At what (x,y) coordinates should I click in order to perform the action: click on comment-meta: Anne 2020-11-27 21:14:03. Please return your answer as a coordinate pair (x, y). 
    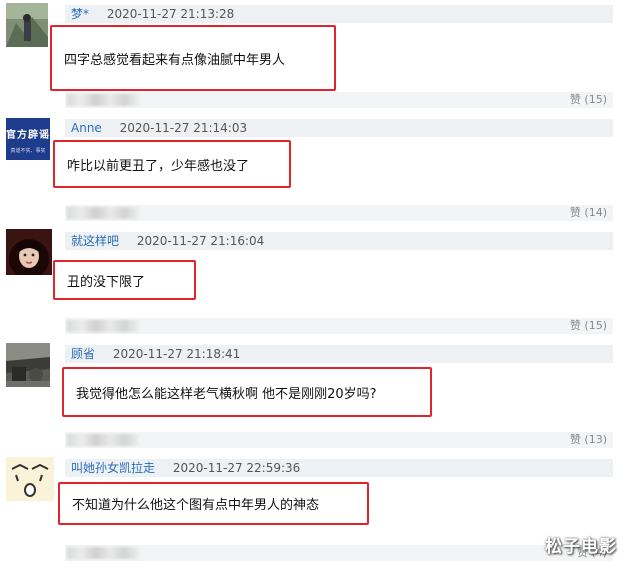
    Looking at the image, I should click on (339, 128).